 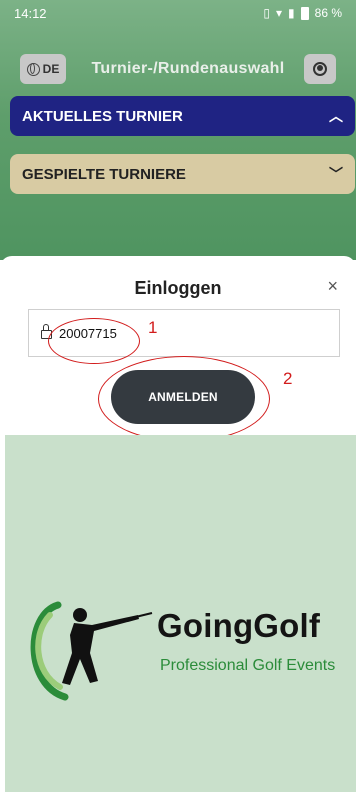 I want to click on current-tournament-label: AKTUELLES TURNIER, so click(x=102, y=116).